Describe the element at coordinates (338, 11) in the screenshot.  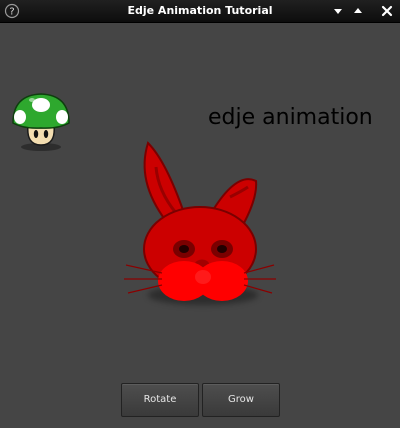
I see `minimize-icon` at that location.